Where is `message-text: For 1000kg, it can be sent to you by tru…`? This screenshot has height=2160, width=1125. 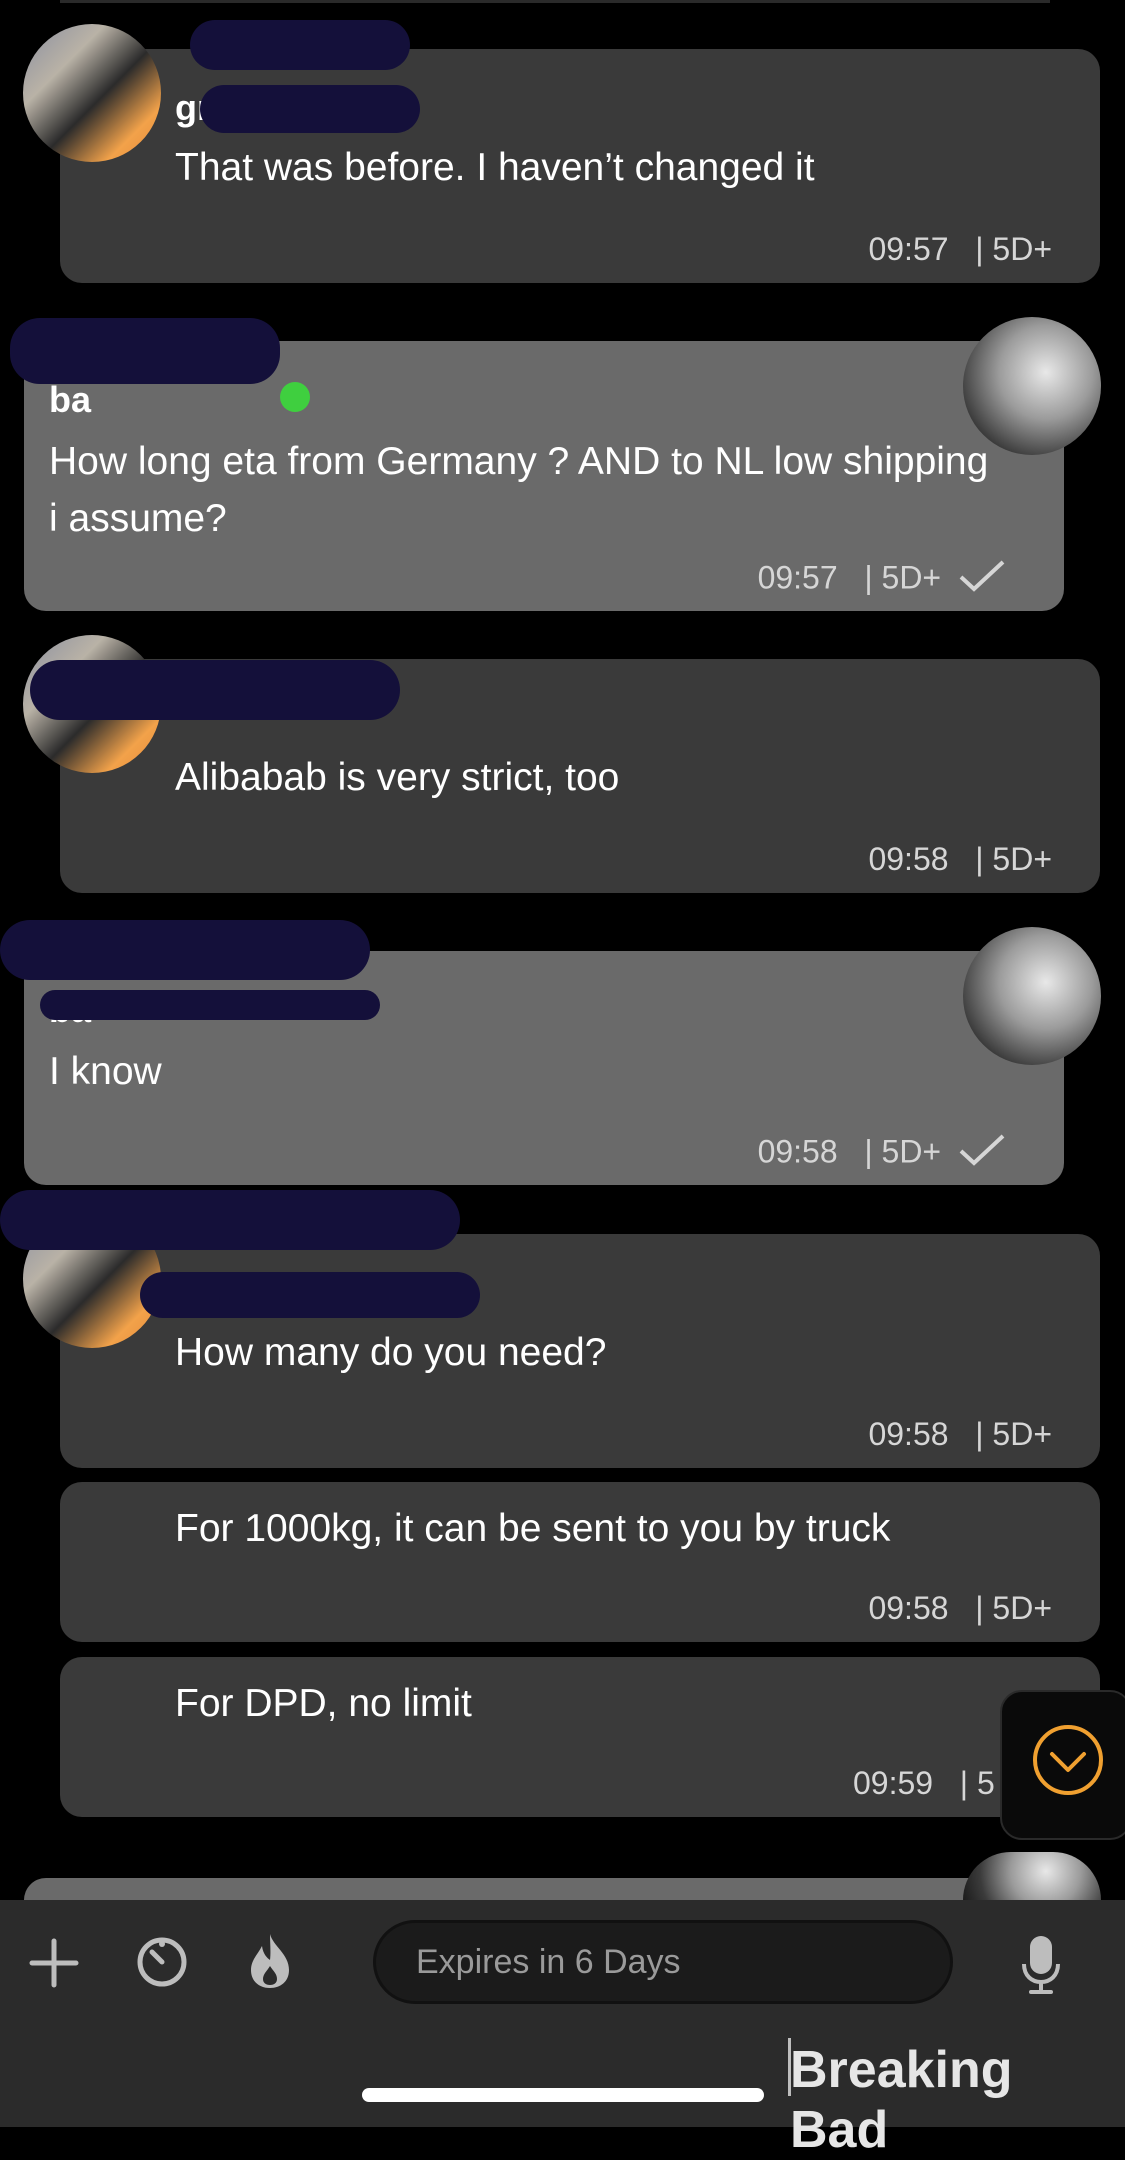
message-text: For 1000kg, it can be sent to you by tru… is located at coordinates (533, 1528).